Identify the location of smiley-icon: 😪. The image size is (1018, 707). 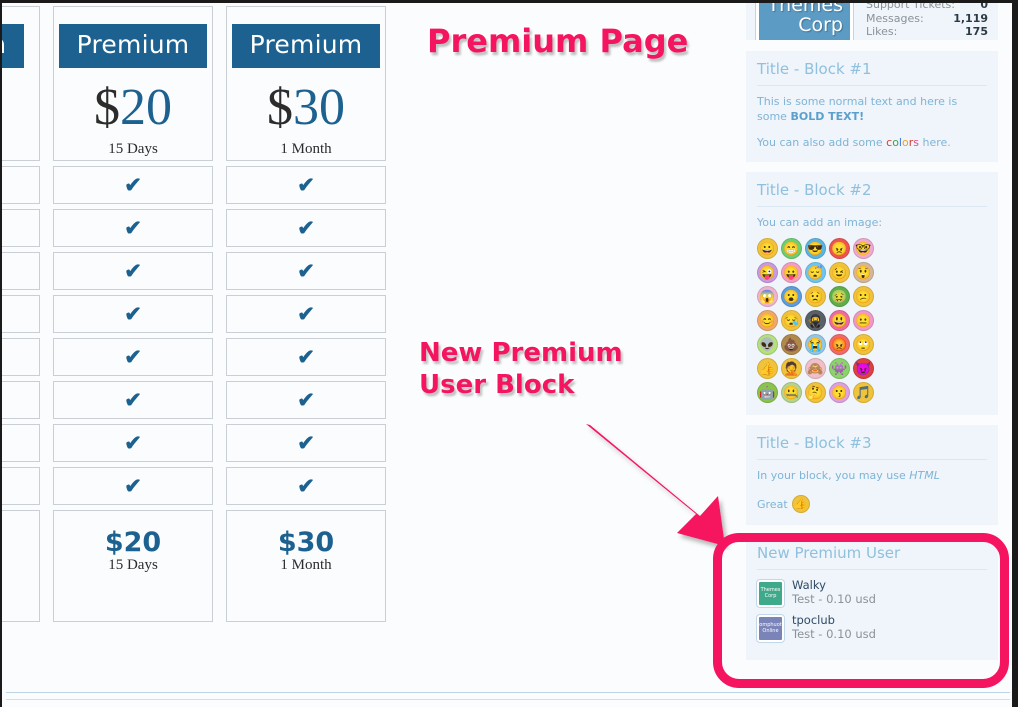
(791, 320).